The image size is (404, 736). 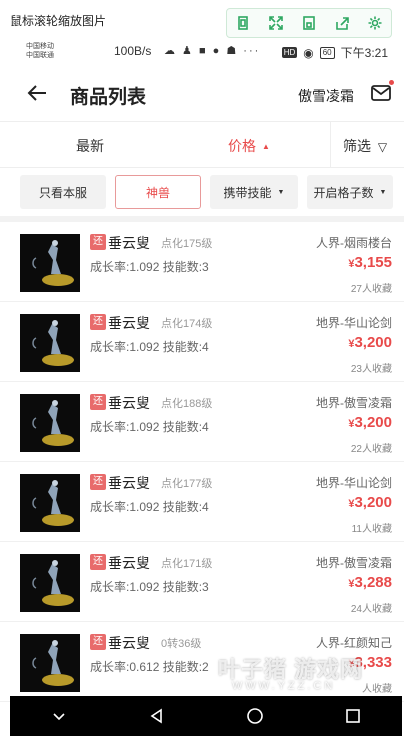 What do you see at coordinates (255, 716) in the screenshot?
I see `home-circle-icon` at bounding box center [255, 716].